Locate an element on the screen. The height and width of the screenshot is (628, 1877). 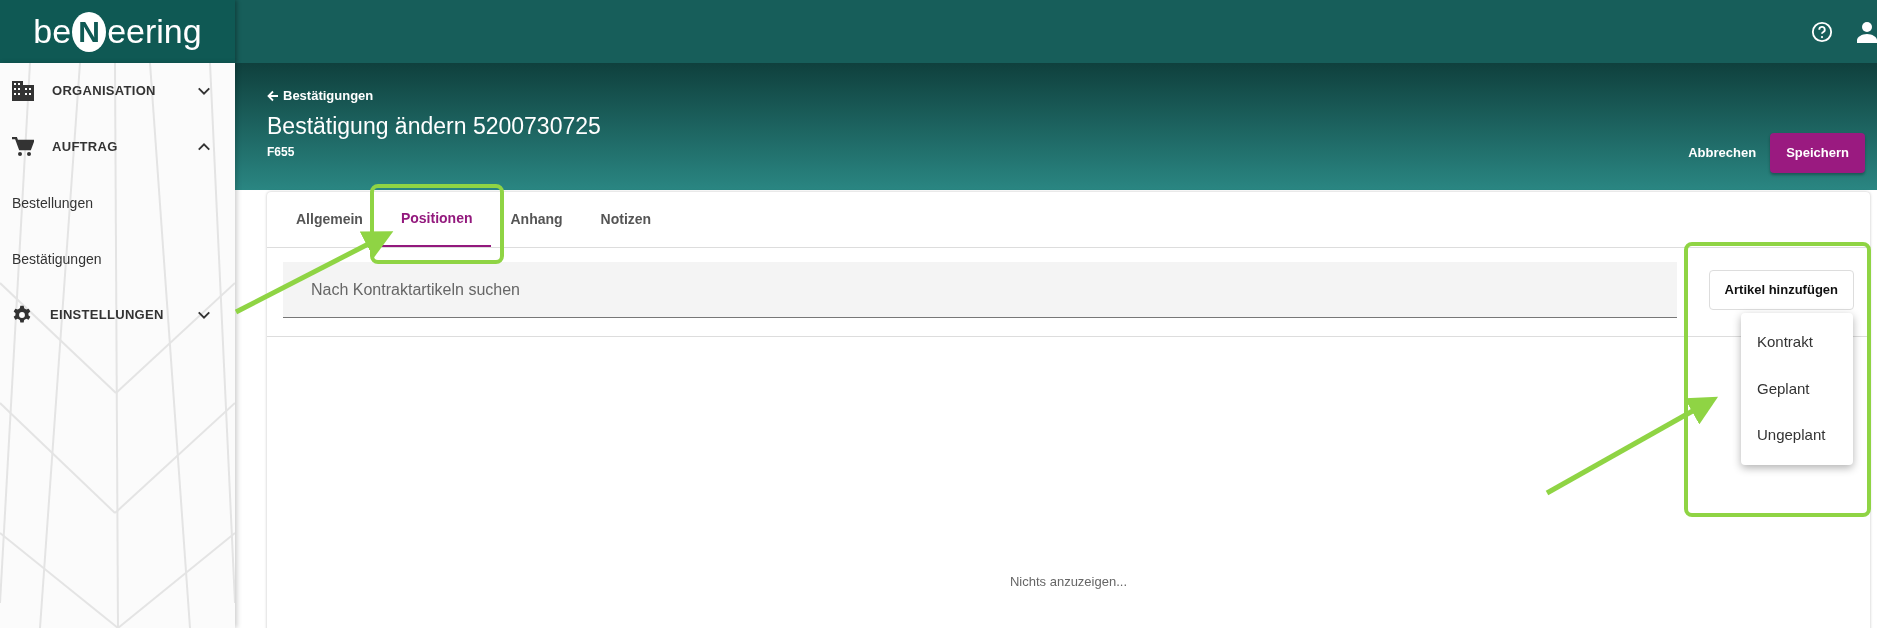
search-field: Nach Kontraktartikeln suchen is located at coordinates (980, 290).